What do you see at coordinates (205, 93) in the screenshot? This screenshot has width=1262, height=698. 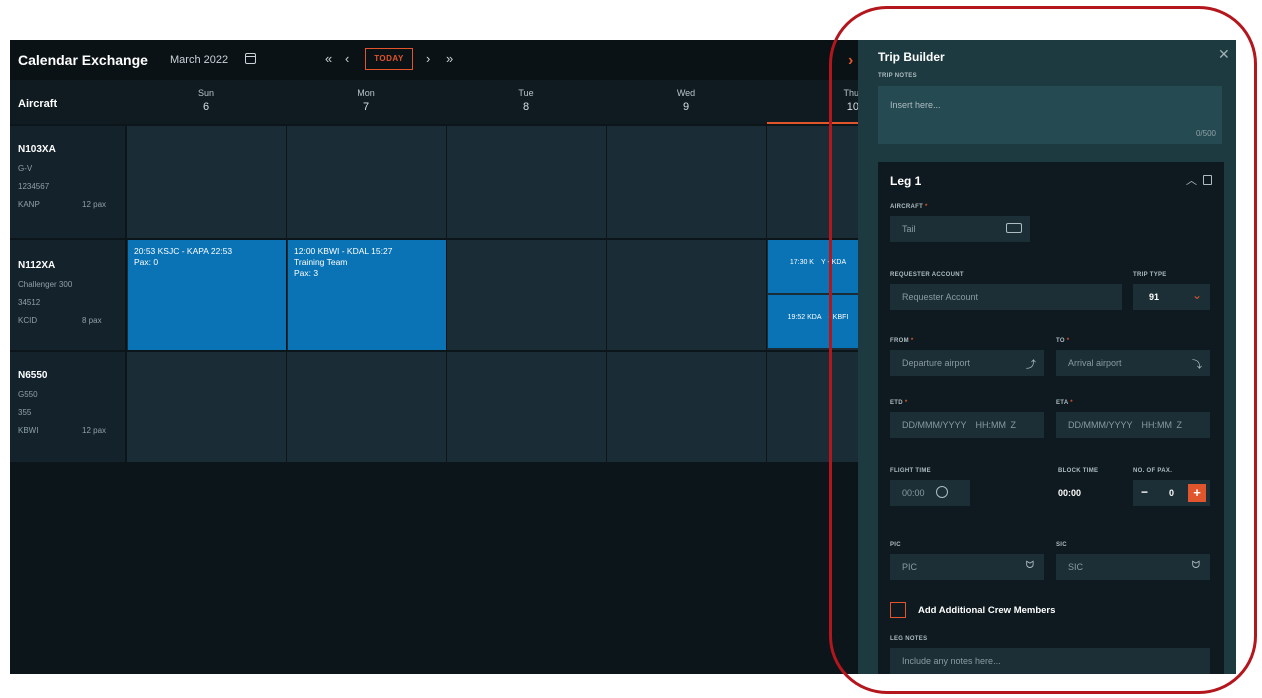 I see `day-name: Sun` at bounding box center [205, 93].